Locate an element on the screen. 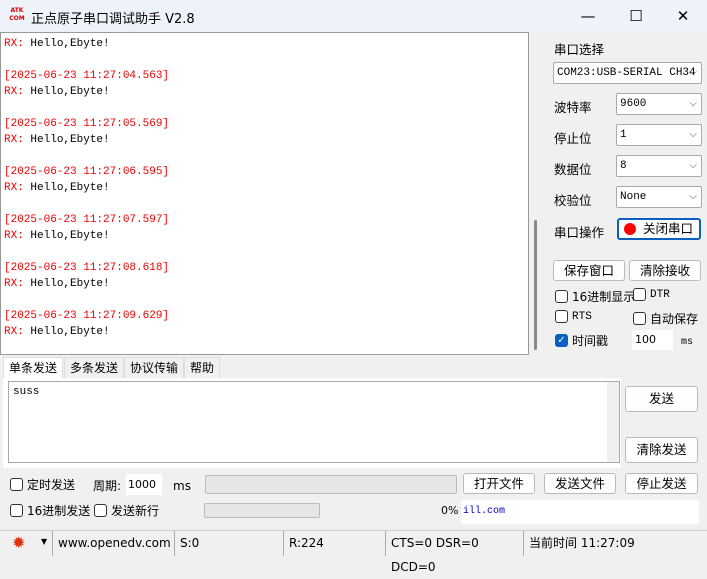 The height and width of the screenshot is (579, 707). parity-label: 校验位 is located at coordinates (573, 200).